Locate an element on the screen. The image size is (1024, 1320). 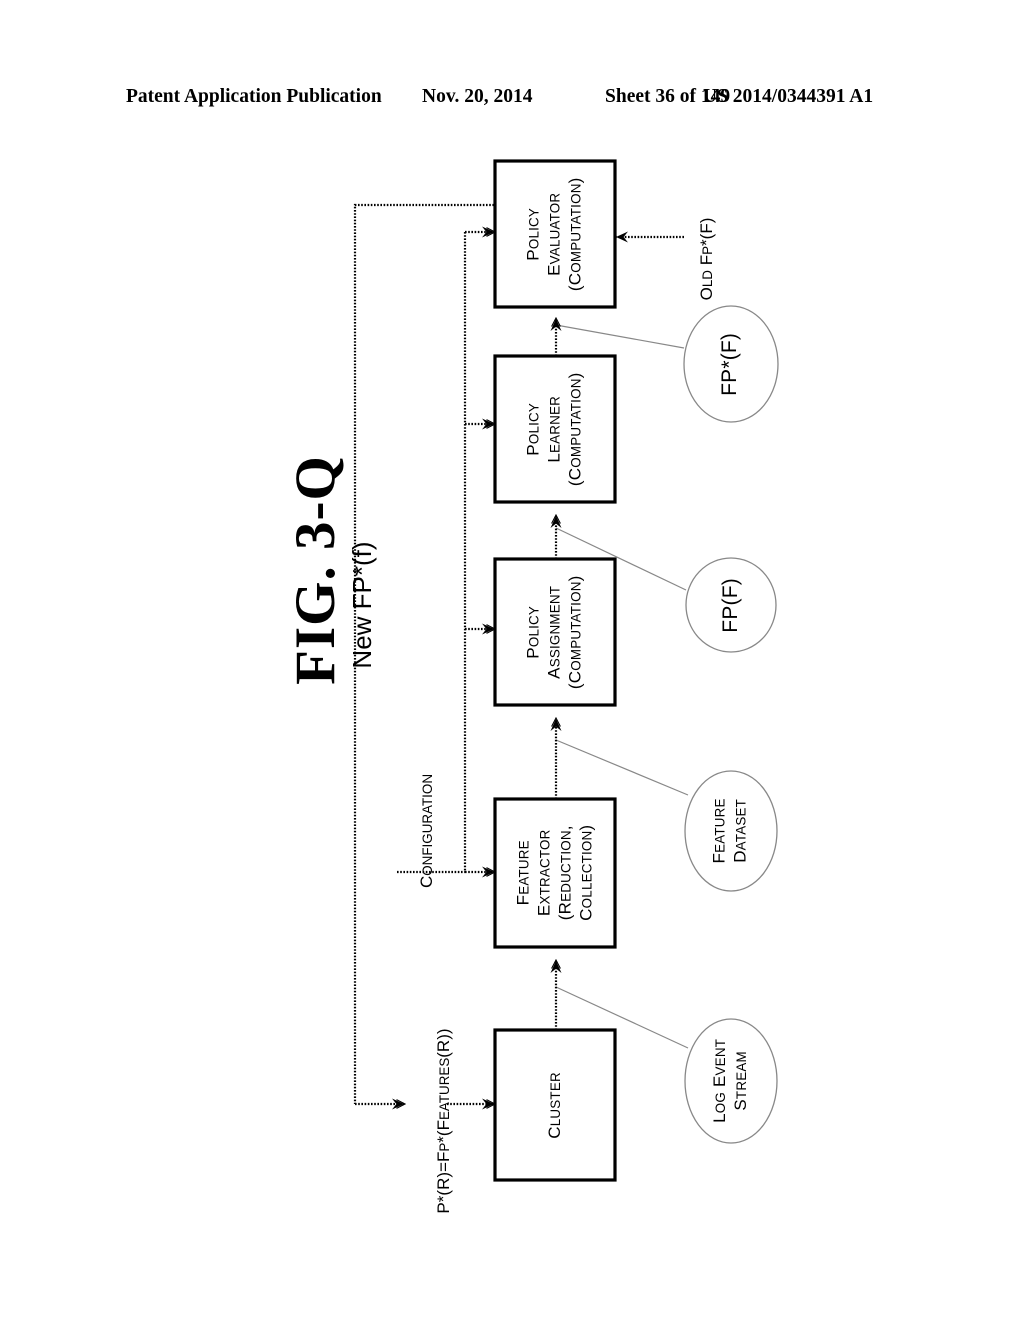
edge-label-p-star-r: P*(R)=FP*(FEATURES(R)) is located at coordinates (443, 1121).